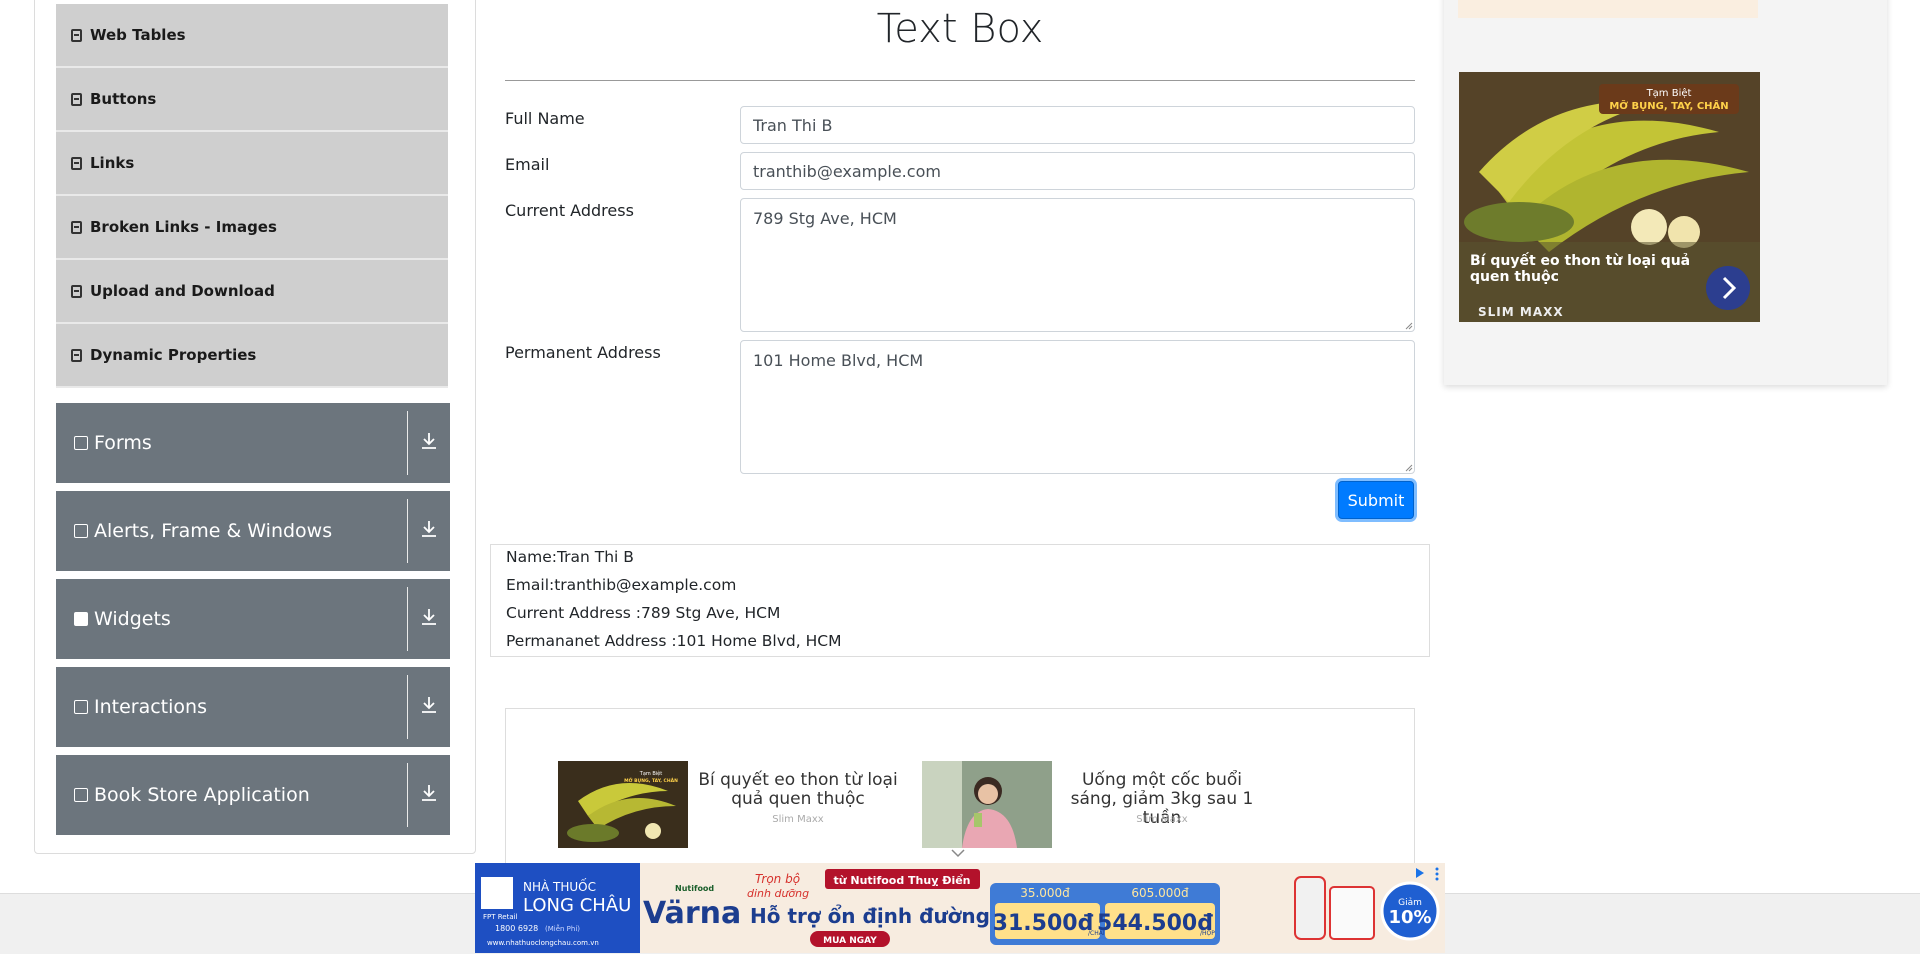 This screenshot has height=954, width=1920. Describe the element at coordinates (1207, 933) in the screenshot. I see `banner-unit-2: /HỘP` at that location.